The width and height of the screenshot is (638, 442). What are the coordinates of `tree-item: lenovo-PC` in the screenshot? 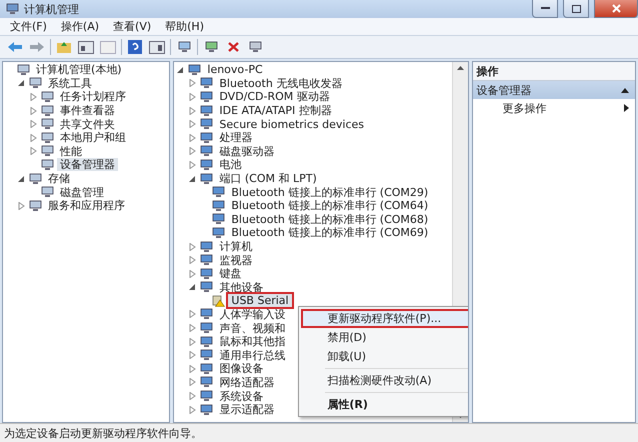 It's located at (235, 69).